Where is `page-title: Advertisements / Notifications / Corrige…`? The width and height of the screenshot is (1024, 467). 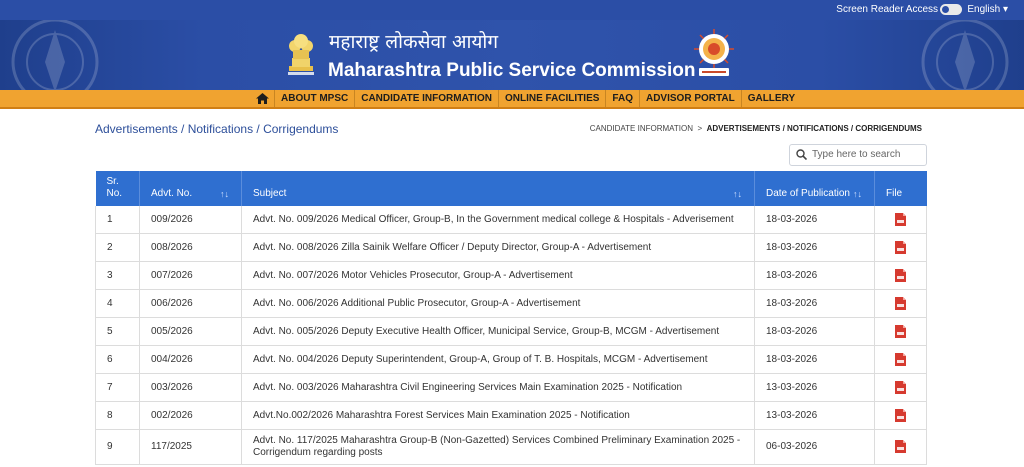 page-title: Advertisements / Notifications / Corrige… is located at coordinates (217, 129).